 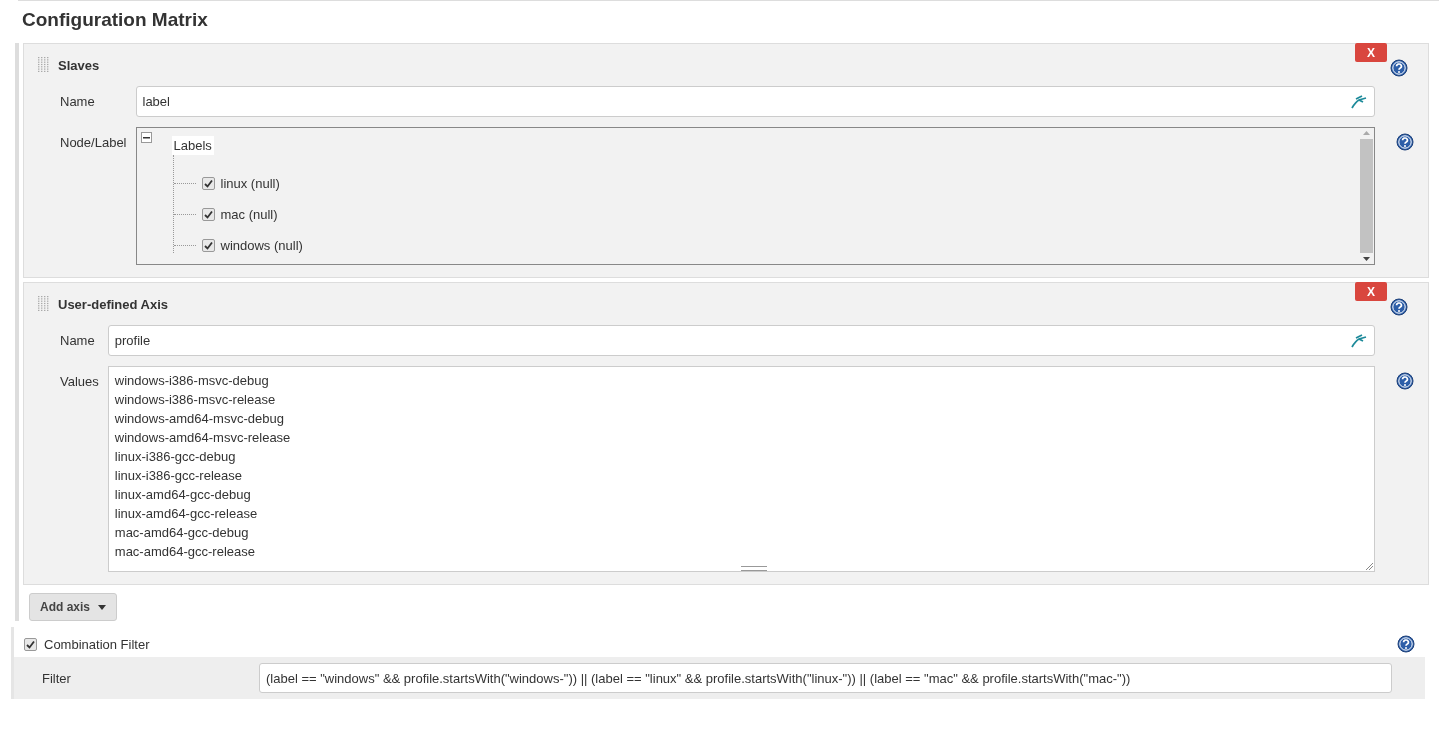 I want to click on field-label: Node/Label, so click(x=93, y=142).